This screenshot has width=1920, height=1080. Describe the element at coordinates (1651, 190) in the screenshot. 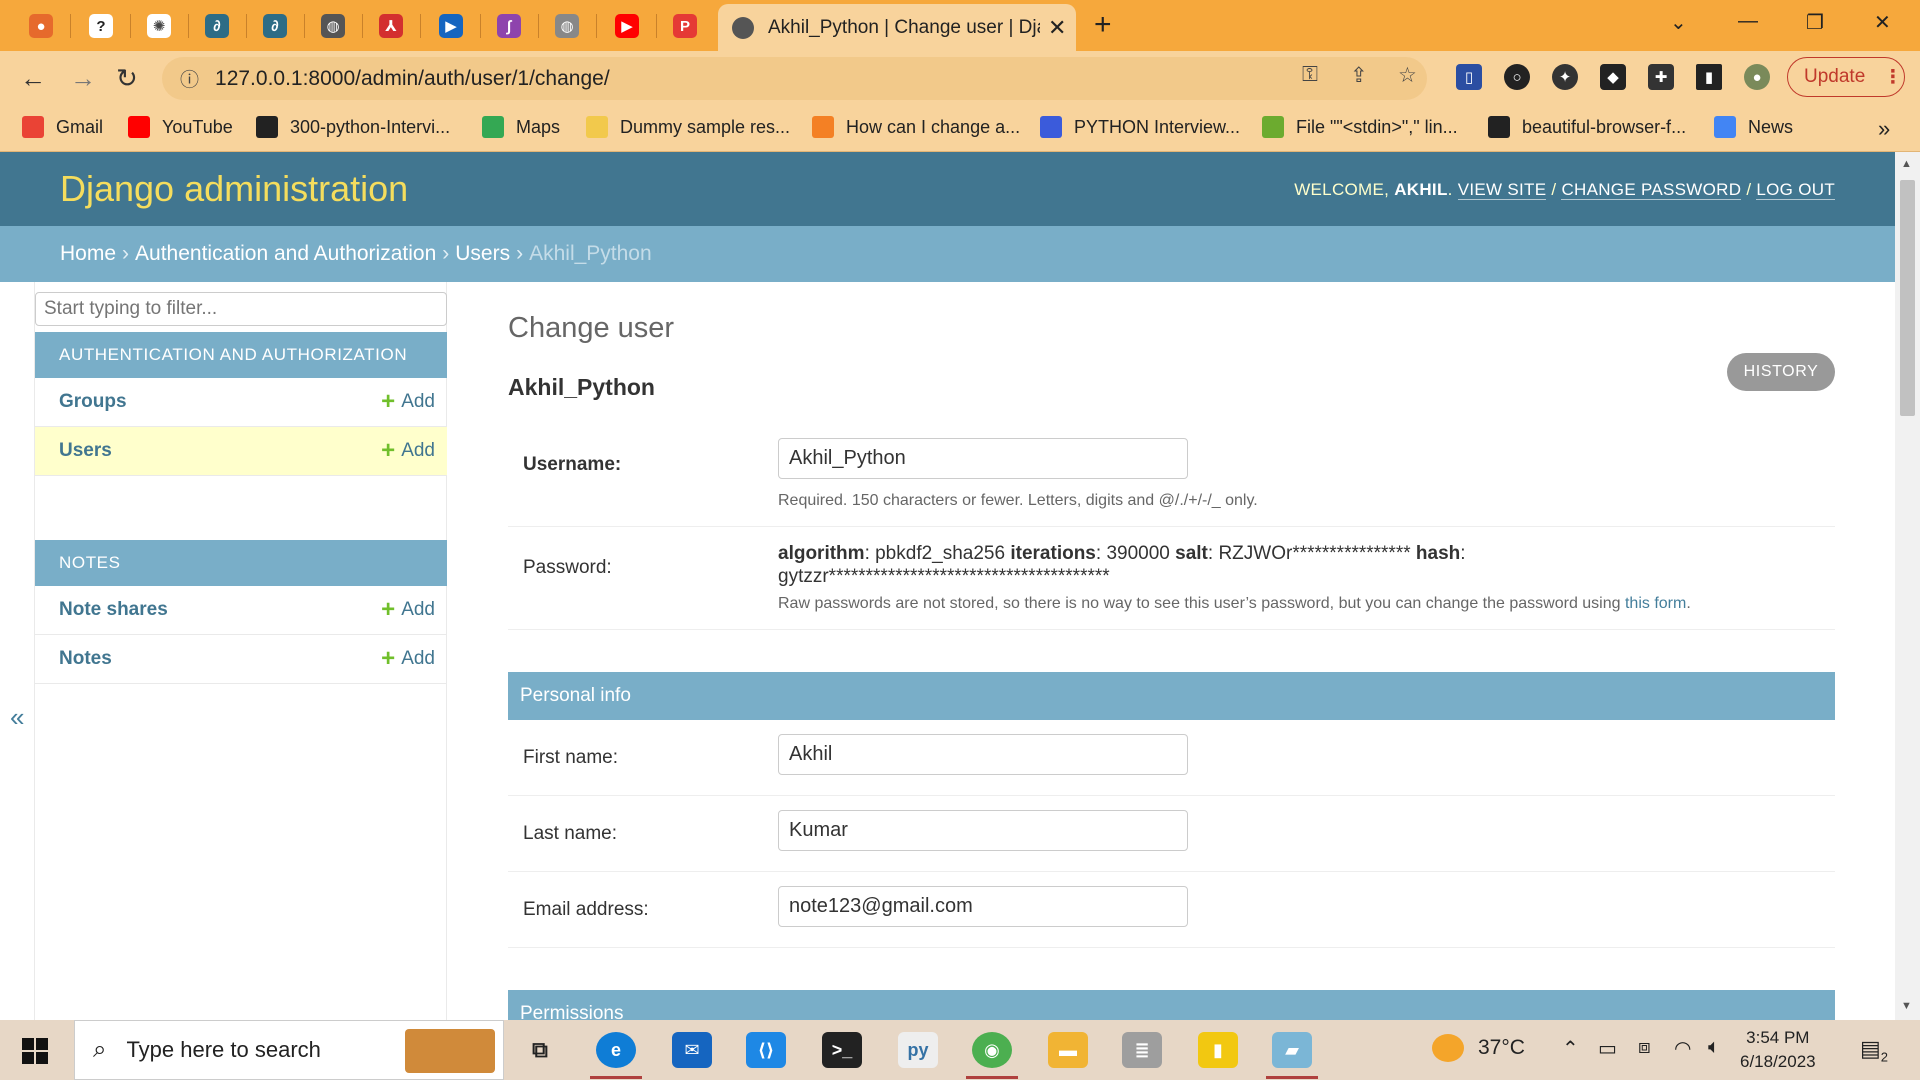

I see `change-password-link: CHANGE PASSWORD` at that location.